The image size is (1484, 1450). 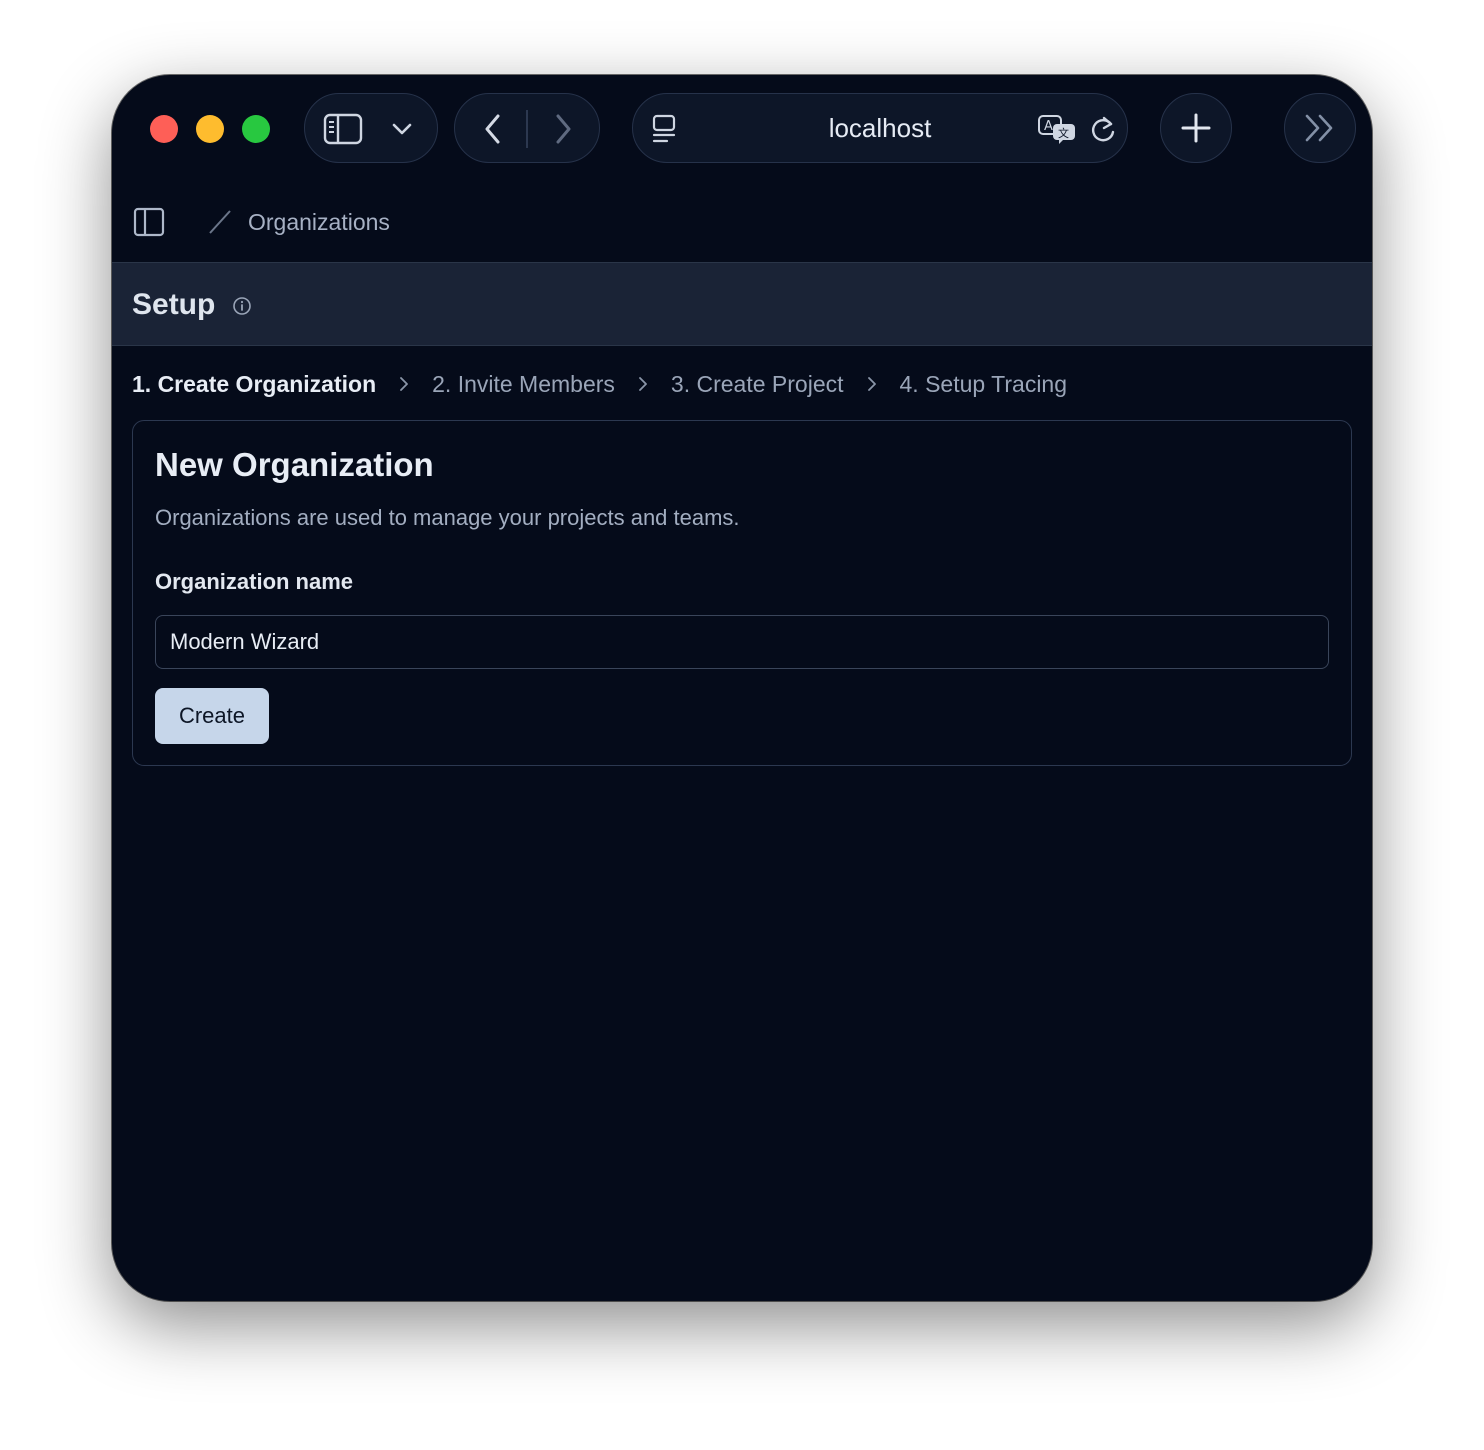 I want to click on chevron-down-icon, so click(x=402, y=129).